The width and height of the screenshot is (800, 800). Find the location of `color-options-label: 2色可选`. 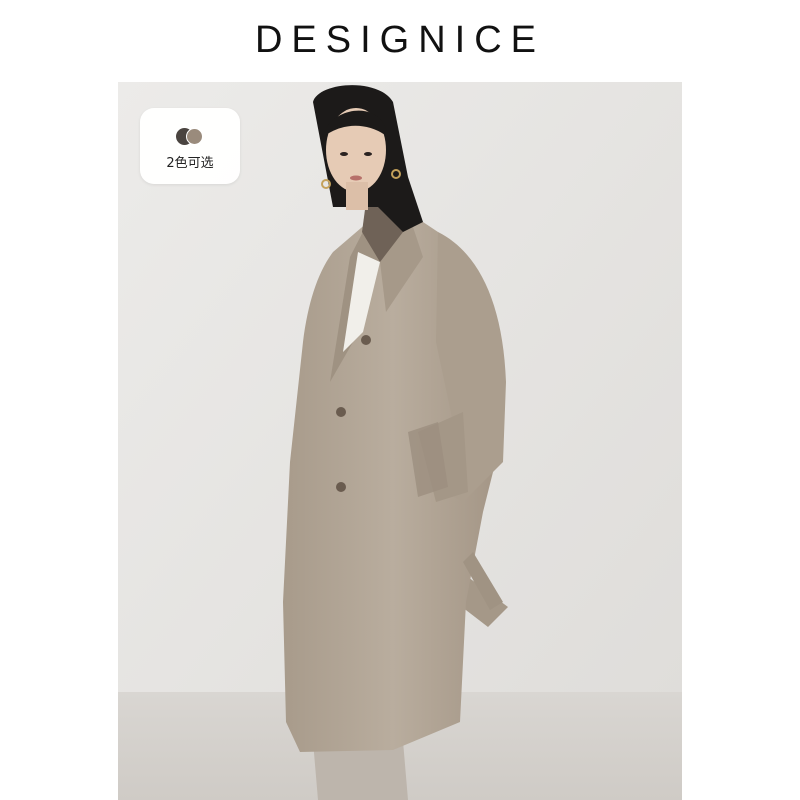

color-options-label: 2色可选 is located at coordinates (190, 163).